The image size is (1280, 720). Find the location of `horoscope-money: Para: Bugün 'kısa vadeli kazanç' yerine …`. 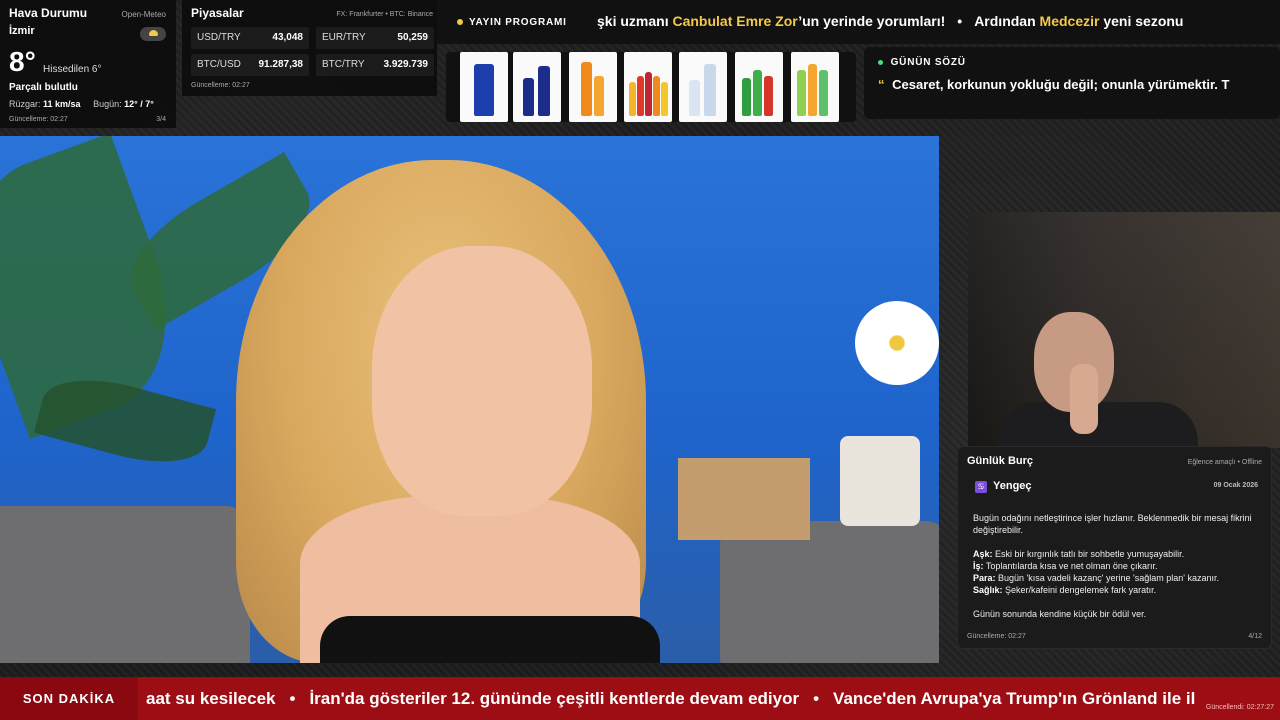

horoscope-money: Para: Bugün 'kısa vadeli kazanç' yerine … is located at coordinates (1115, 578).